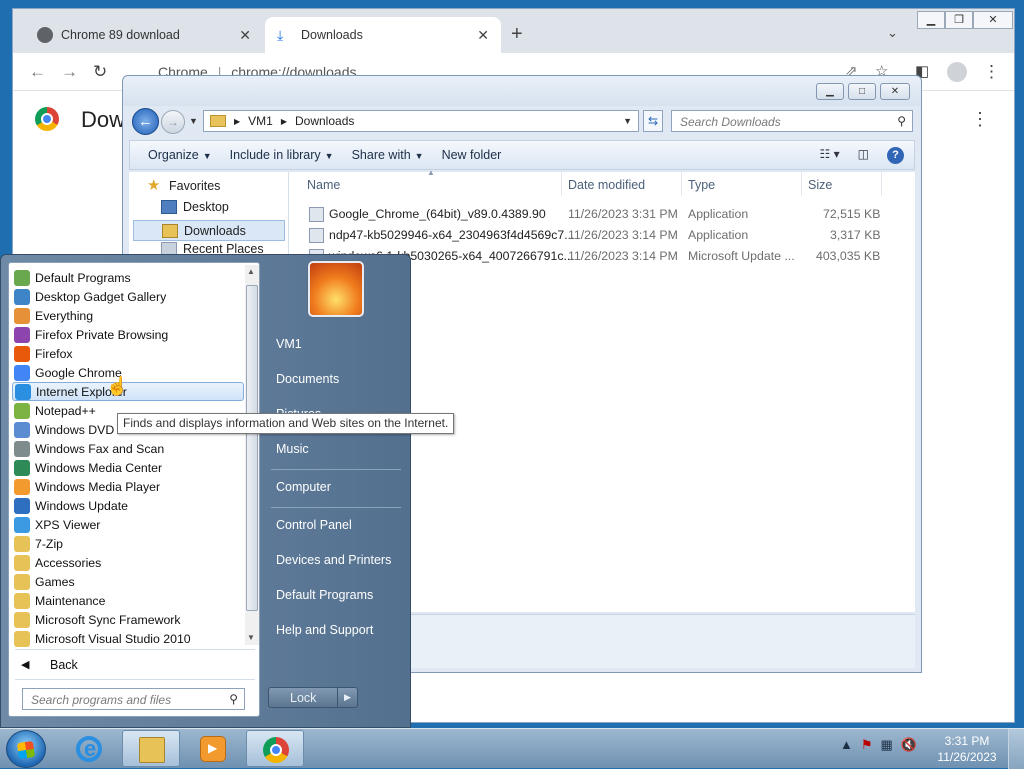  Describe the element at coordinates (846, 745) in the screenshot. I see `show-hidden-icons-icon: ▲` at that location.